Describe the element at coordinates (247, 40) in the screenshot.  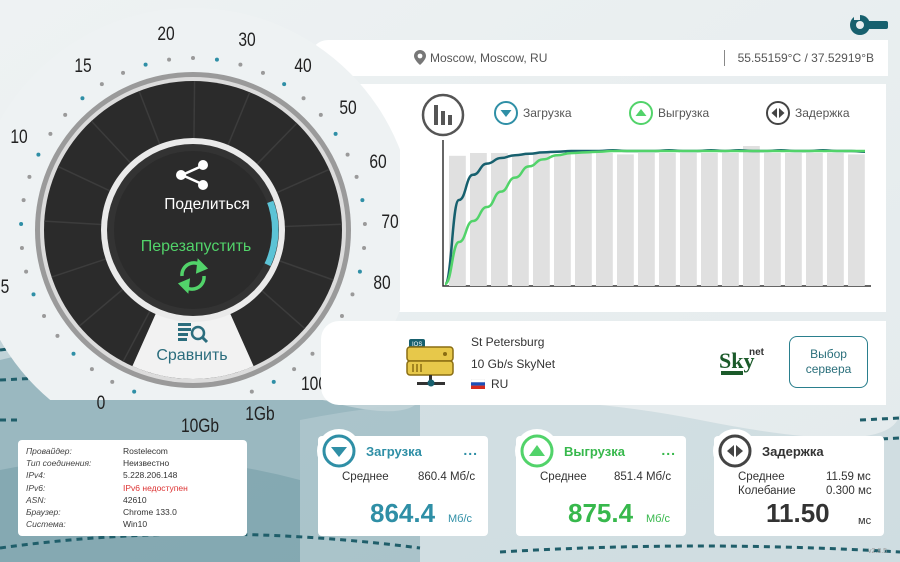
I see `gauge-scale-label: 30` at that location.